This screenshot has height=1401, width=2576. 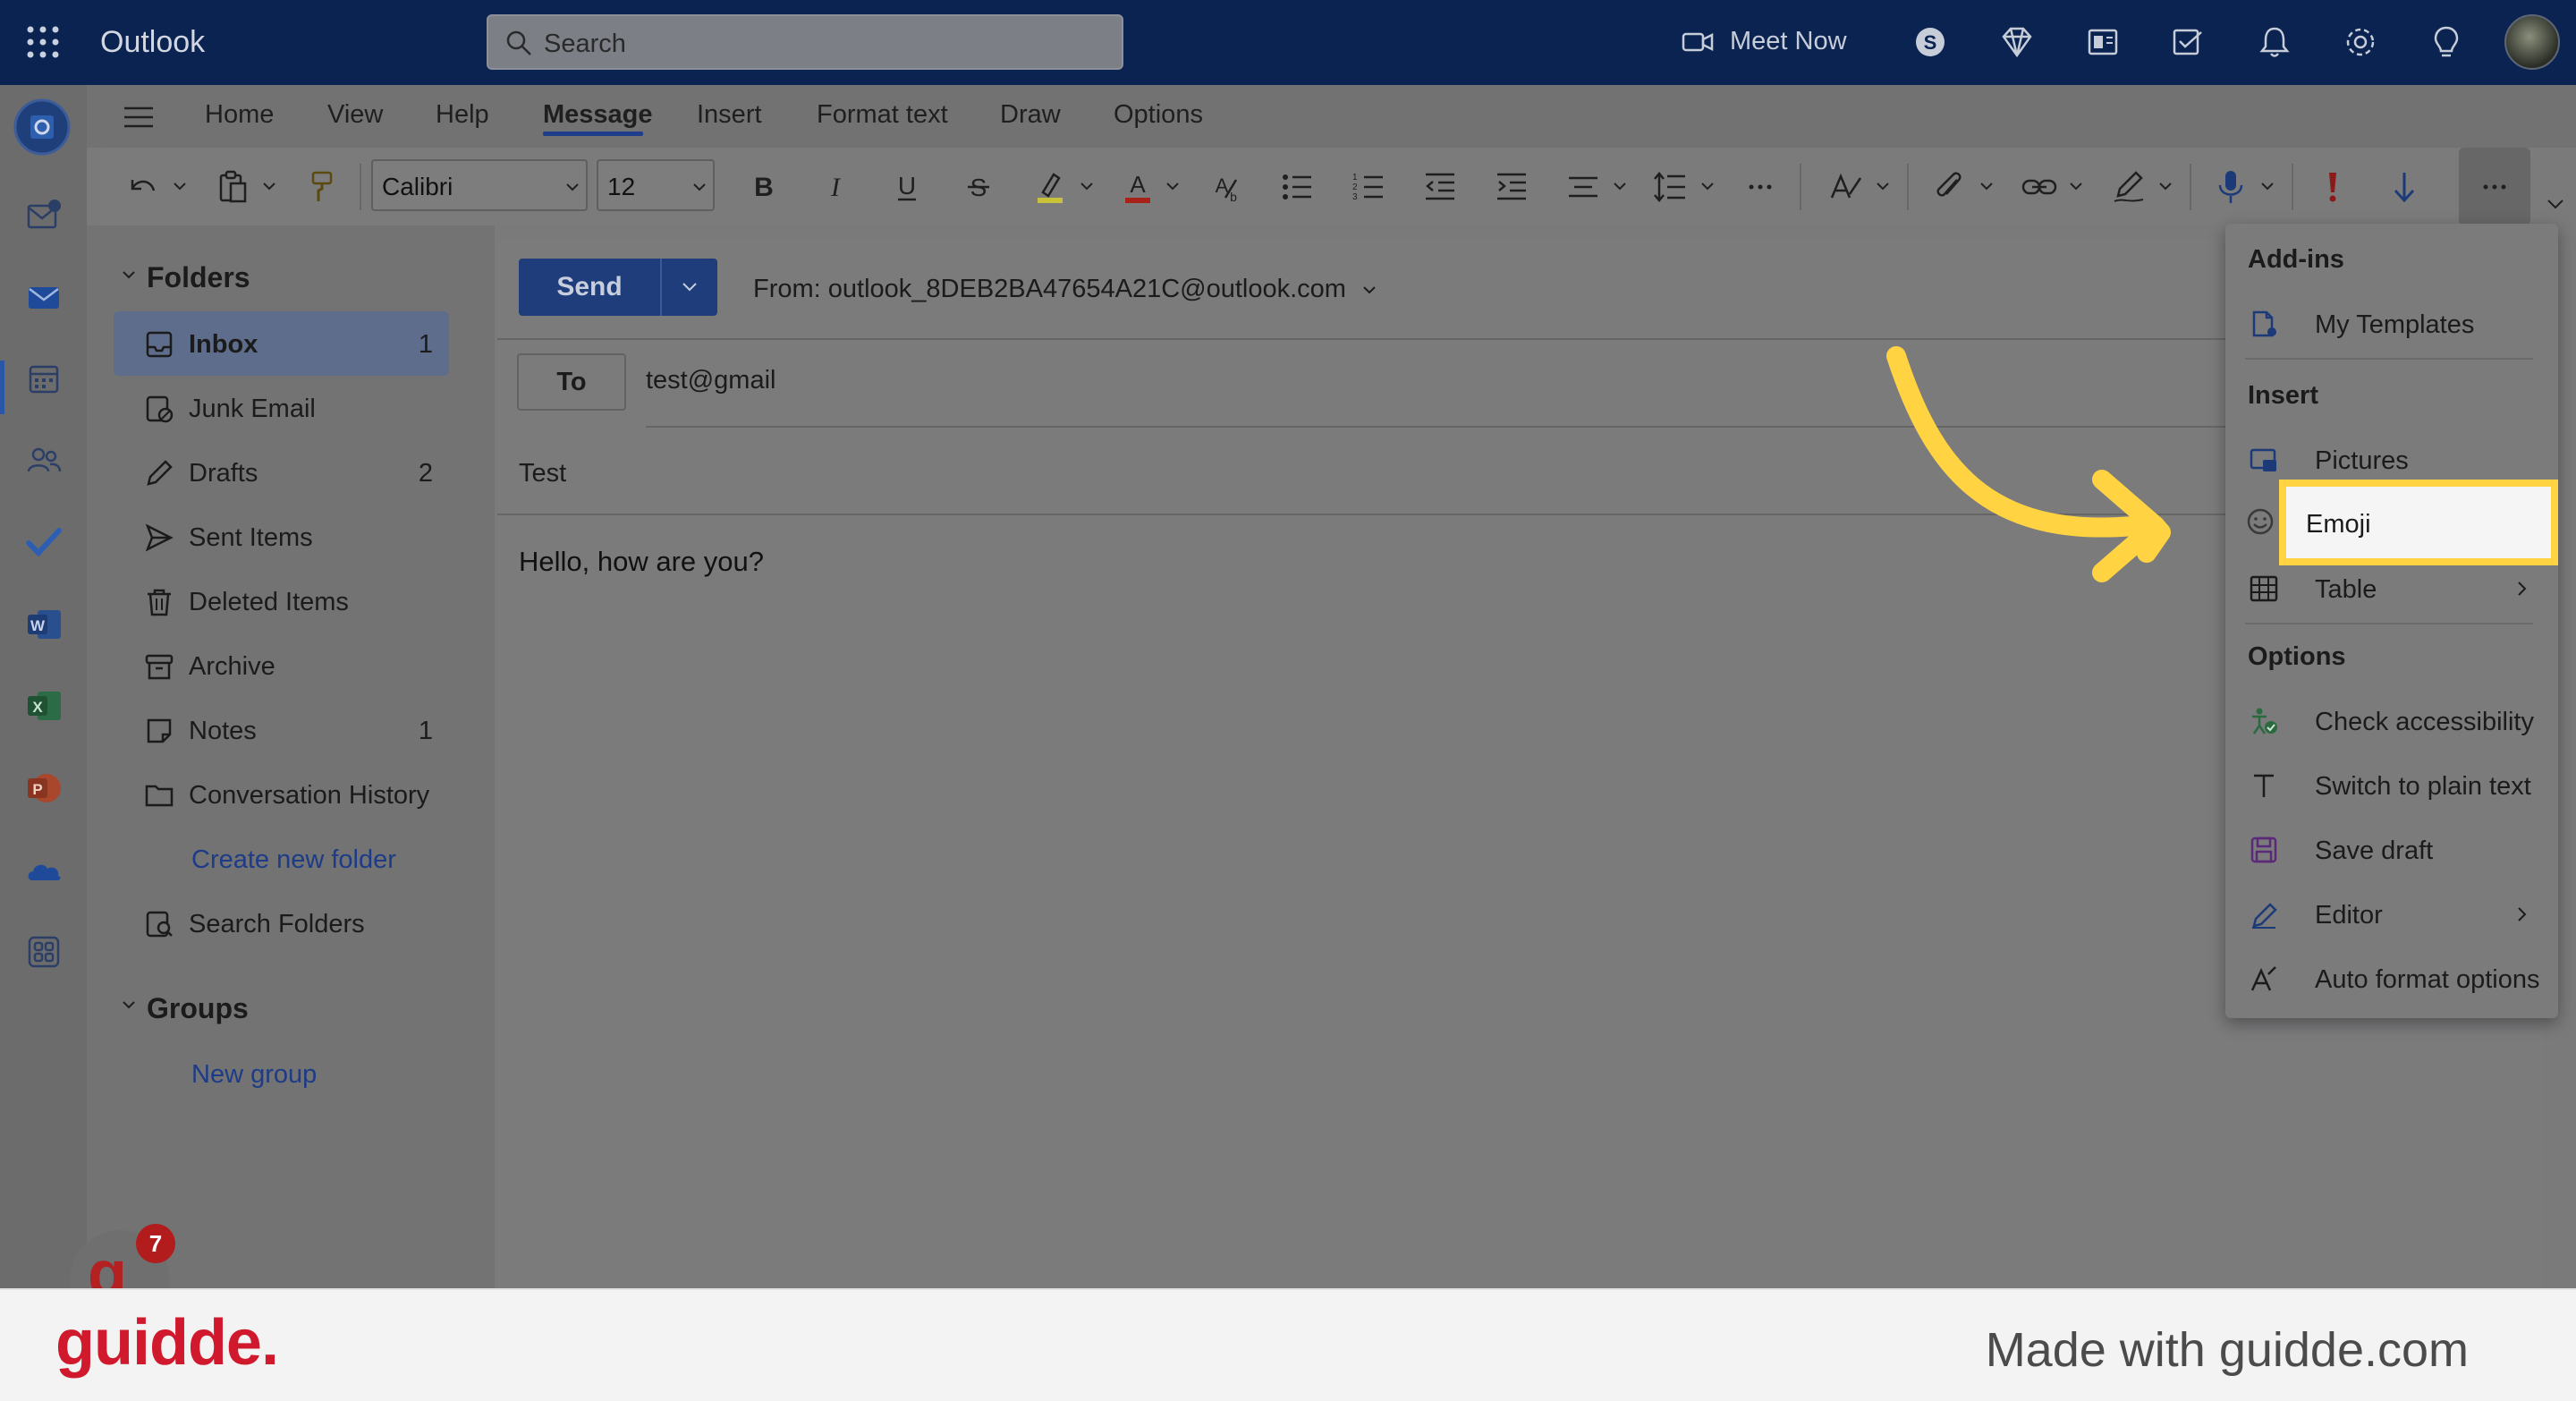 What do you see at coordinates (44, 378) in the screenshot?
I see `calendar-icon` at bounding box center [44, 378].